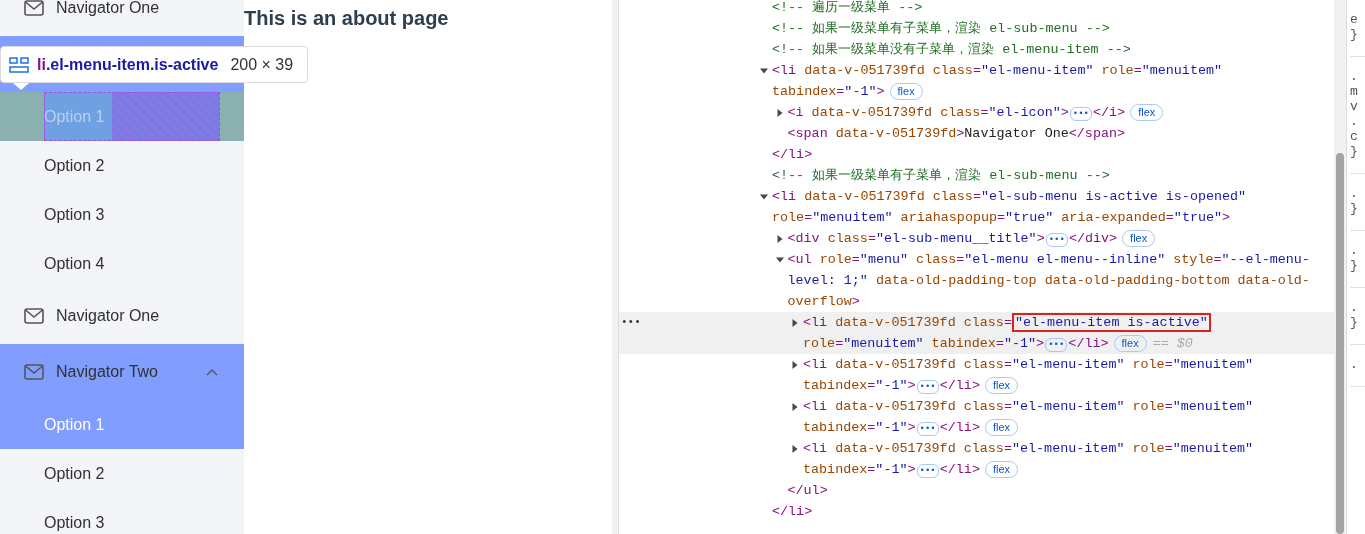 The width and height of the screenshot is (1365, 534). Describe the element at coordinates (1049, 281) in the screenshot. I see `code-line: <ul role="menu" class="el-menu el-menu--inline" style="--el-menu-level: 1;" data-old-padding-top data-old-padding-bottom data-old-overflow>` at that location.